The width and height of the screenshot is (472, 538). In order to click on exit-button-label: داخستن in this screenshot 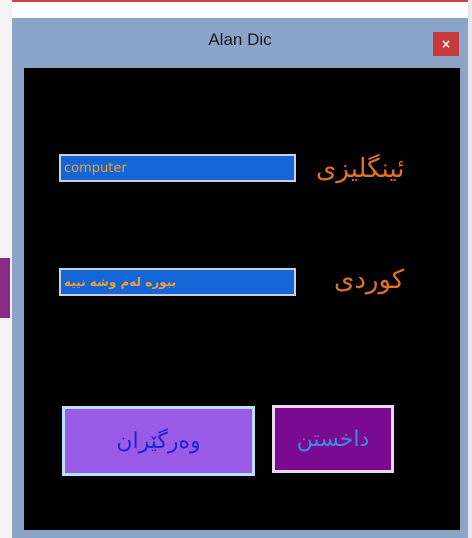, I will do `click(333, 439)`.